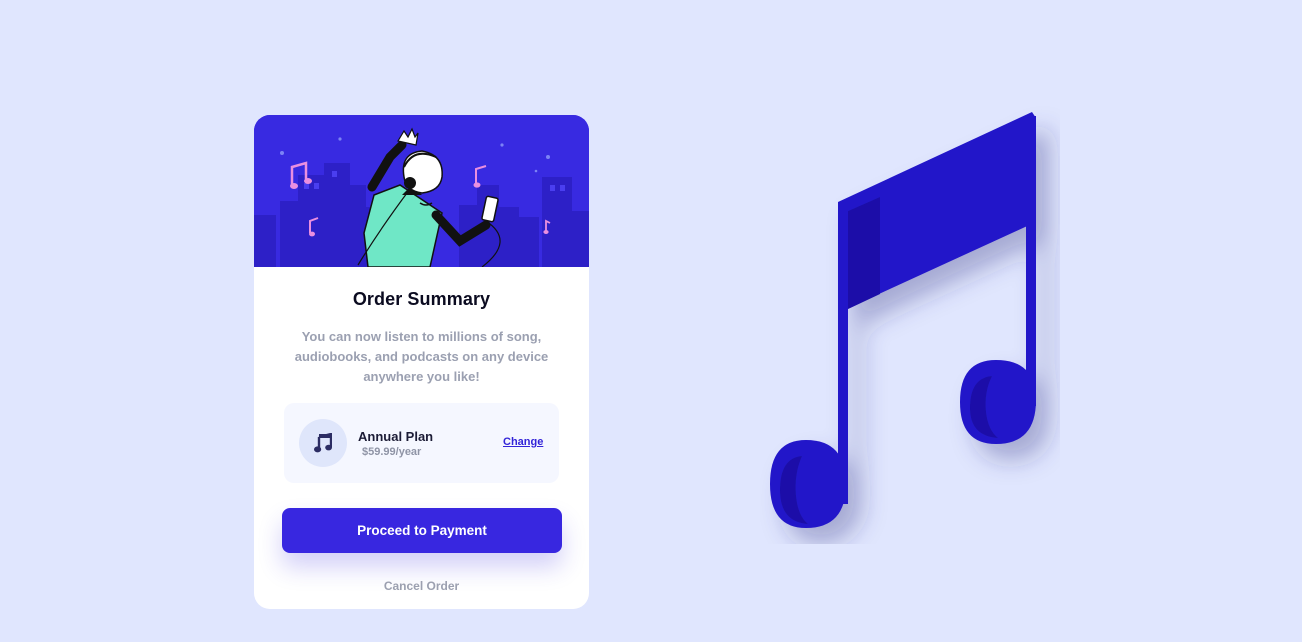 The image size is (1302, 642). Describe the element at coordinates (392, 452) in the screenshot. I see `plan-price: $59.99/year` at that location.